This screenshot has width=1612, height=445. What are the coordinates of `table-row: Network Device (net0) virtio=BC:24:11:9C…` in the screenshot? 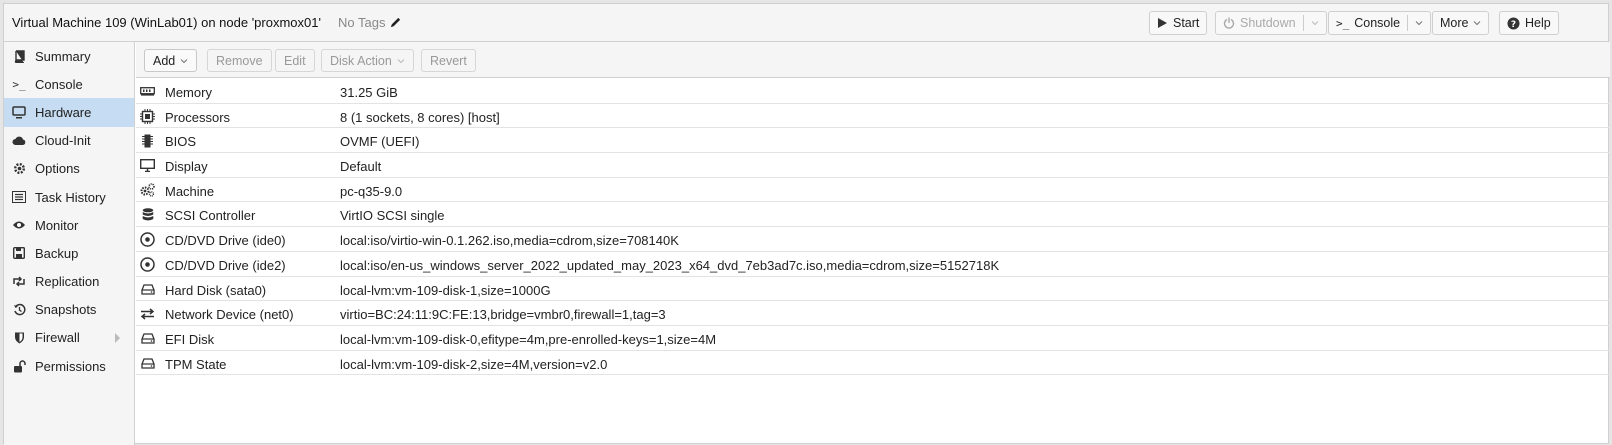 It's located at (873, 313).